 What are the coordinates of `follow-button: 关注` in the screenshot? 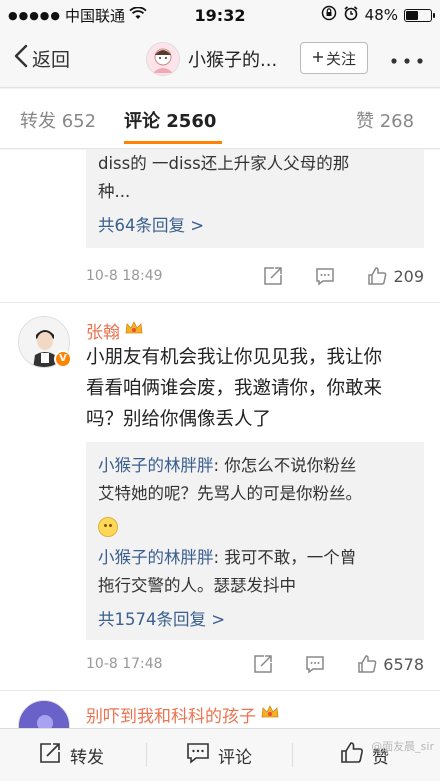 It's located at (334, 58).